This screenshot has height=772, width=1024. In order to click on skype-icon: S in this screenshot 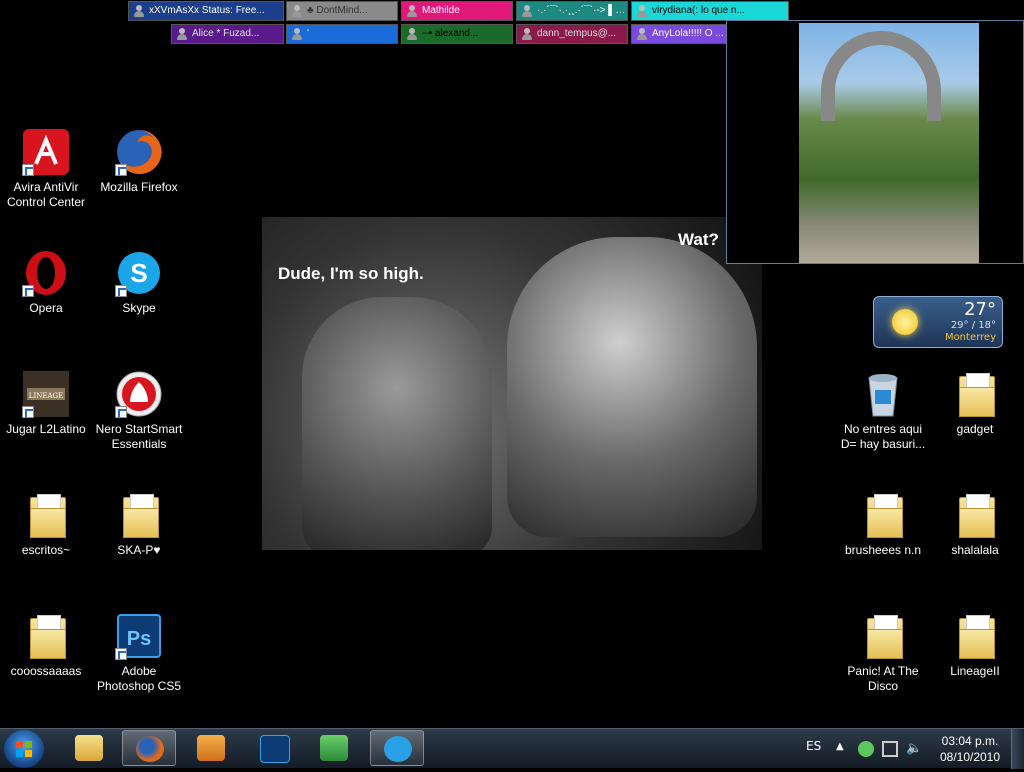, I will do `click(139, 273)`.